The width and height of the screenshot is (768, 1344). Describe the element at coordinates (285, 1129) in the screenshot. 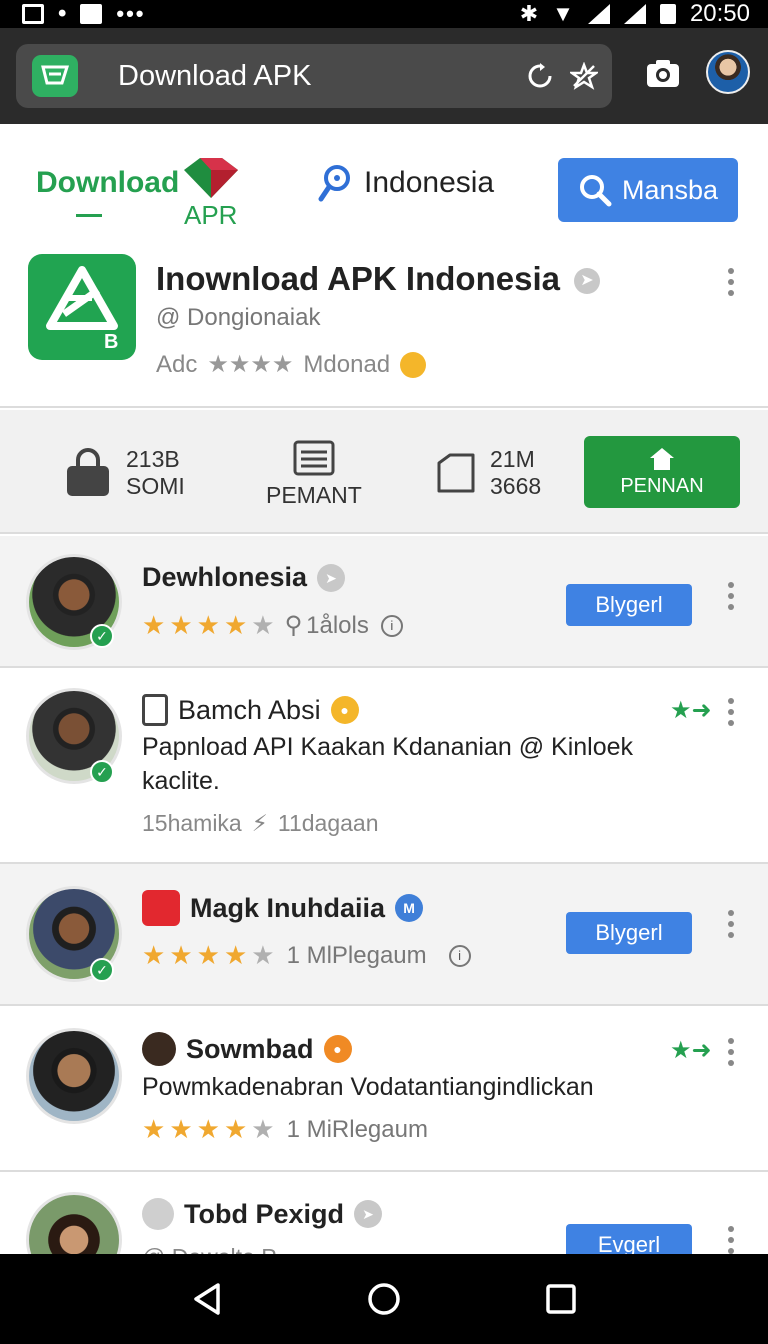

I see `rating-row: ★ ★ ★ ★ ★ 1 MiRlegaum` at that location.